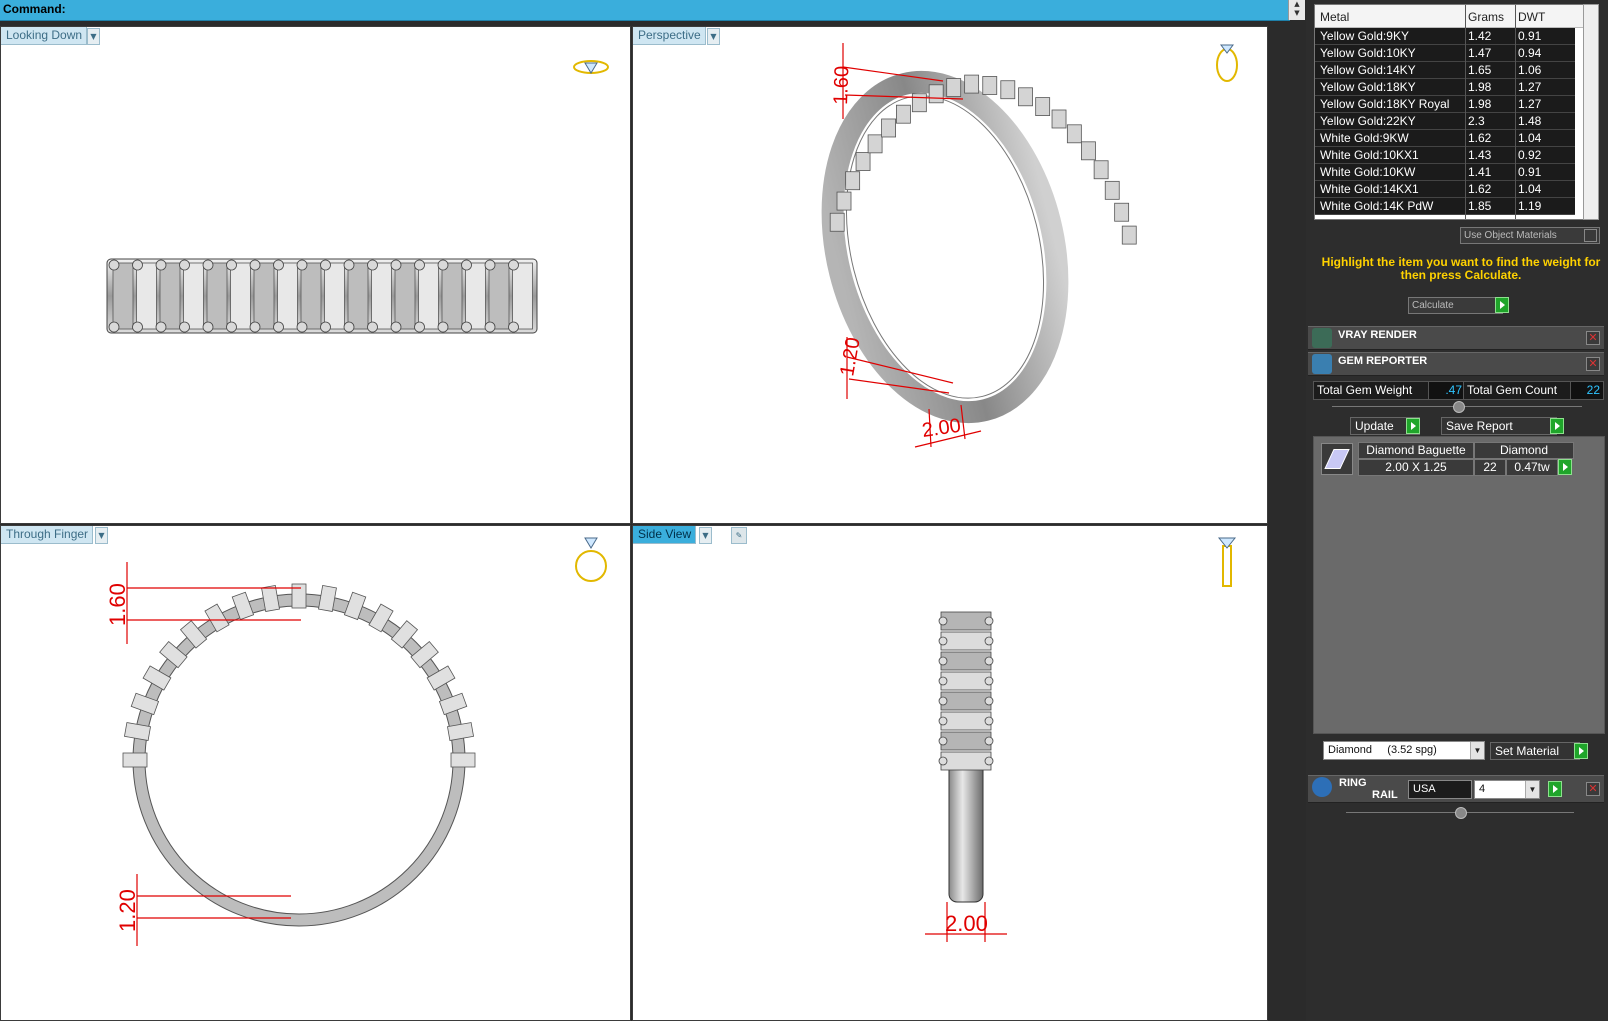  Describe the element at coordinates (1369, 155) in the screenshot. I see `metal-name: White Gold:10KX1` at that location.